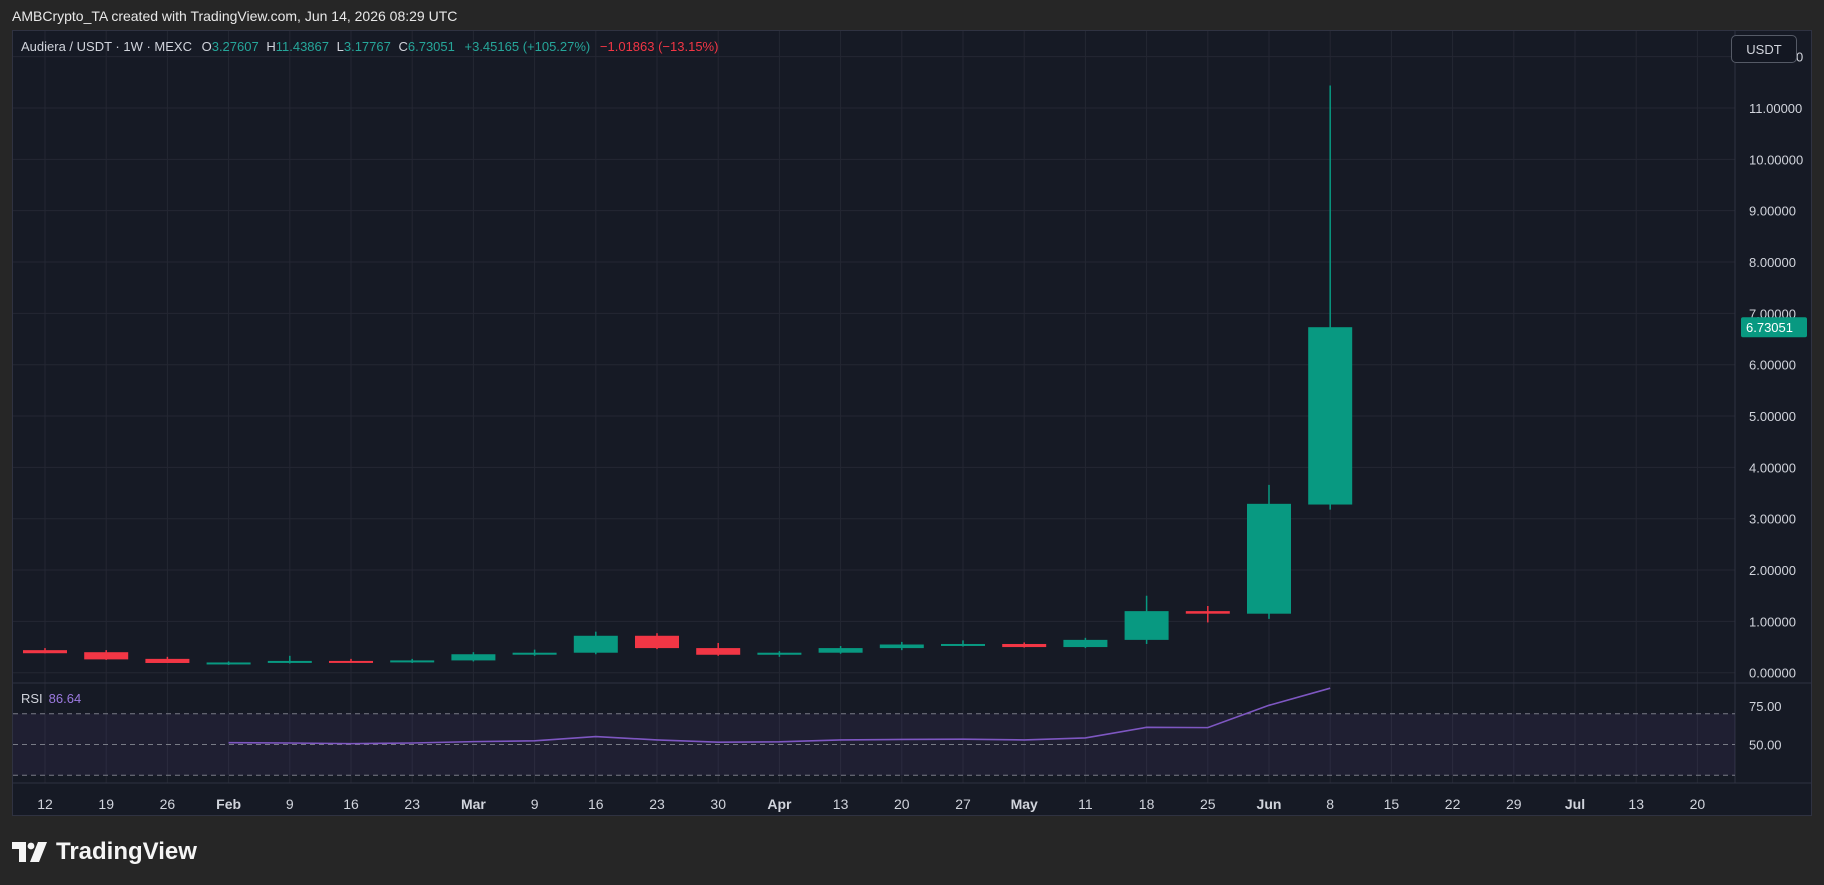  I want to click on time-tick-label: Jul, so click(1575, 804).